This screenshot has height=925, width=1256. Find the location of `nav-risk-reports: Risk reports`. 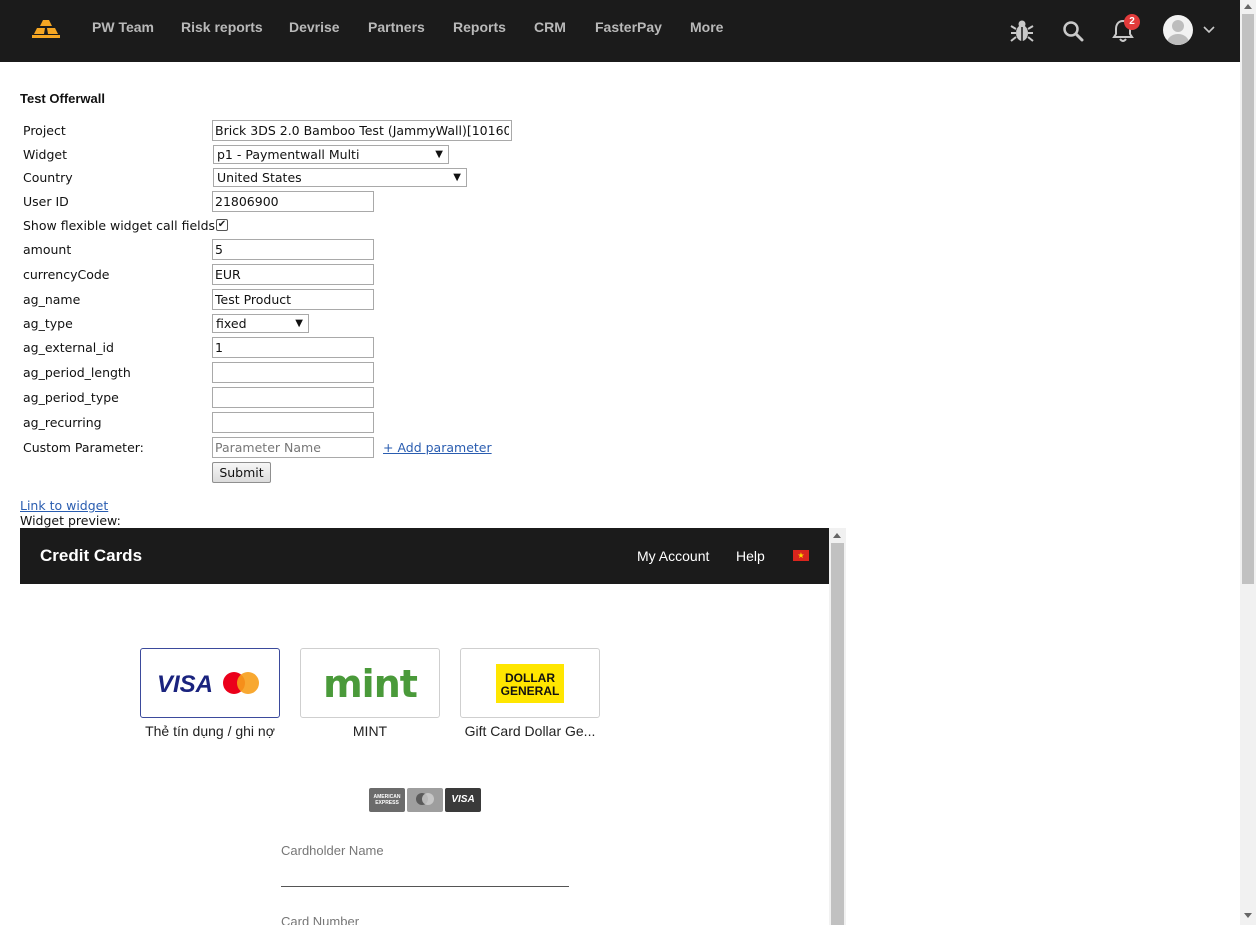

nav-risk-reports: Risk reports is located at coordinates (222, 27).